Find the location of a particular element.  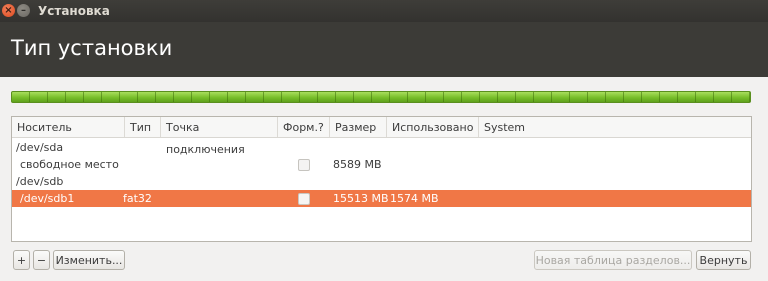

title-bar: × – Установка is located at coordinates (384, 11).